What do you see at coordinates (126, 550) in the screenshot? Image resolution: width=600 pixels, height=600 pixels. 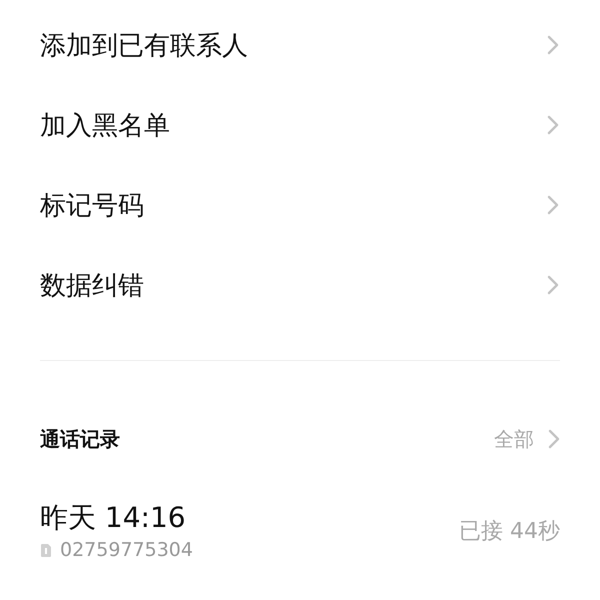 I see `phone-number: 02759775304` at bounding box center [126, 550].